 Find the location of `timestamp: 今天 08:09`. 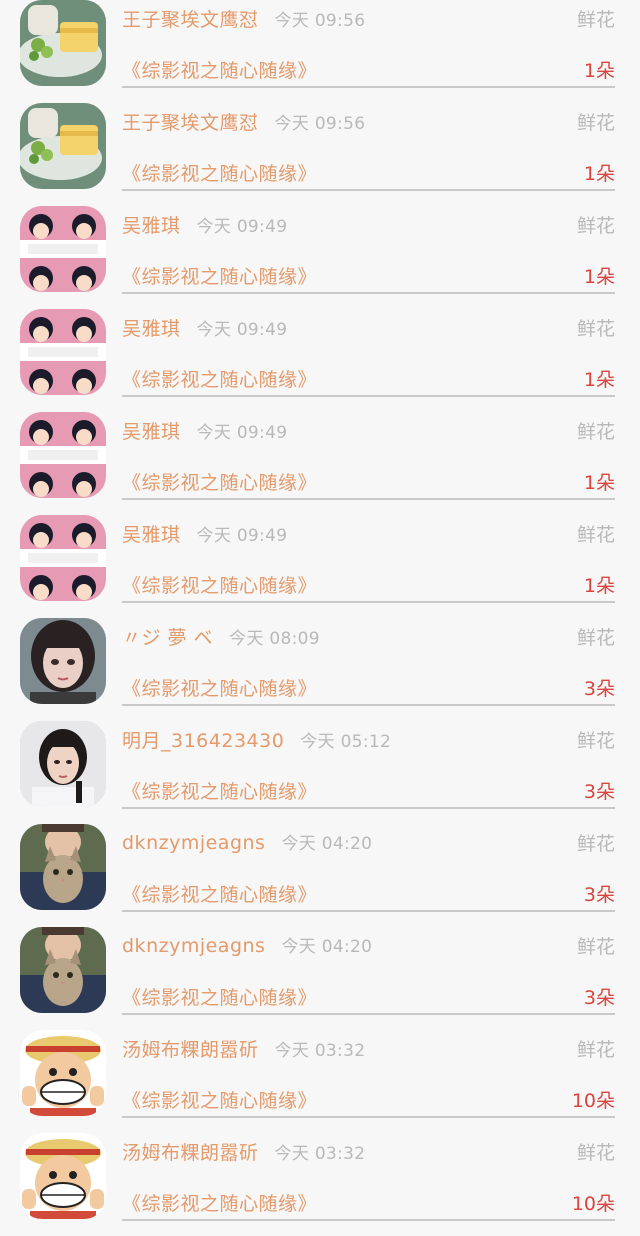

timestamp: 今天 08:09 is located at coordinates (274, 639).